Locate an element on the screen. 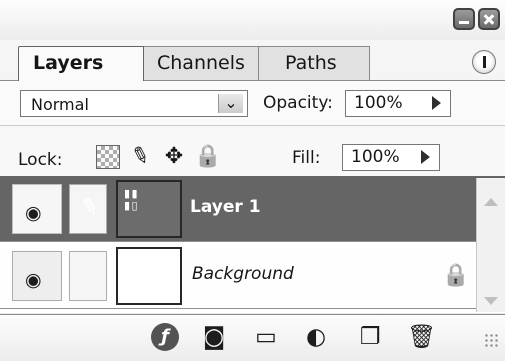 This screenshot has height=361, width=505. tab-layers: Layers is located at coordinates (81, 63).